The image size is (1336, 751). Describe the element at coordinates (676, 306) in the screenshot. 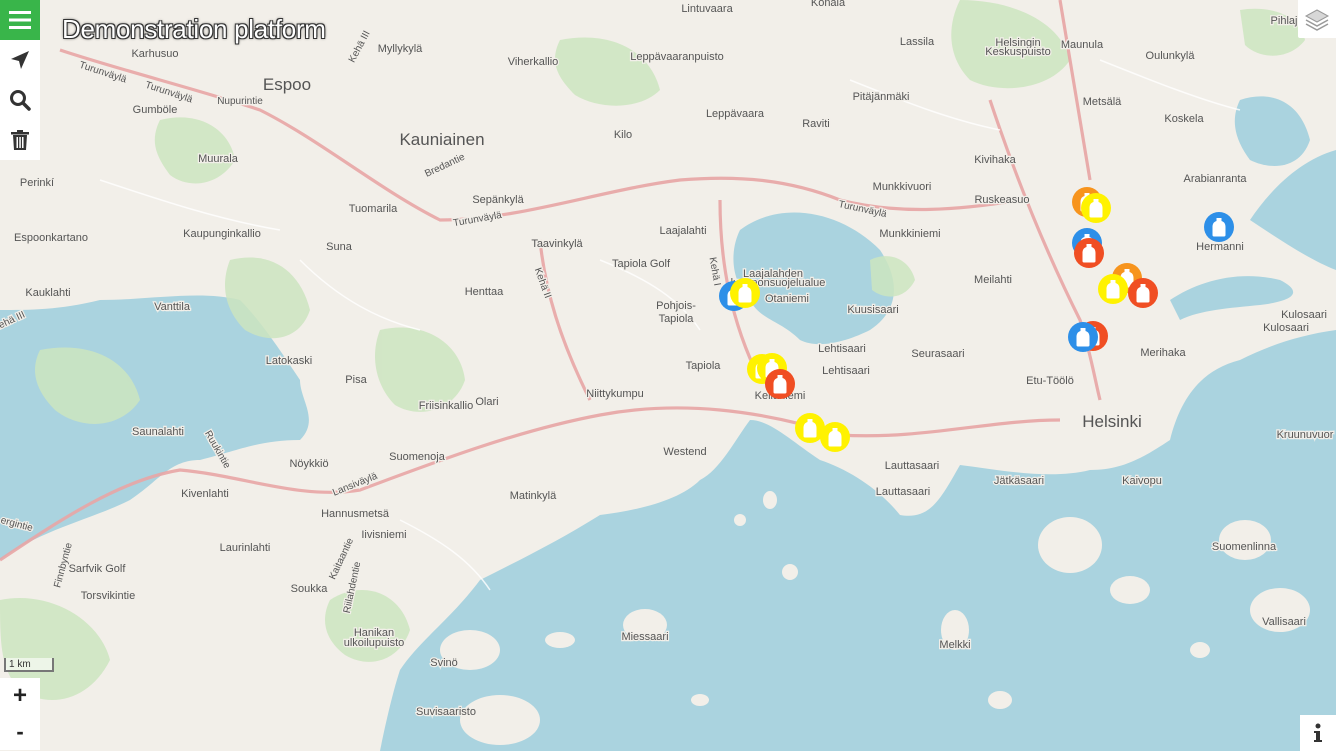

I see `place-label: Pohjois-` at that location.